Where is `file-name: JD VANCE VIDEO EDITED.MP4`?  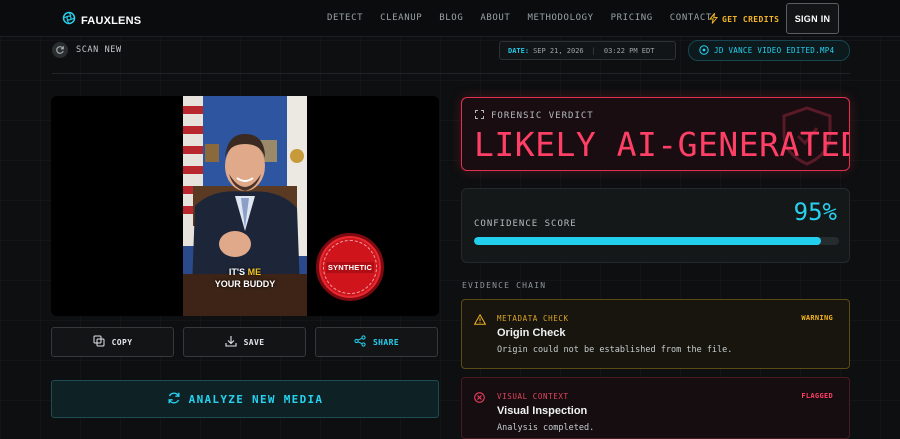
file-name: JD VANCE VIDEO EDITED.MP4 is located at coordinates (774, 50).